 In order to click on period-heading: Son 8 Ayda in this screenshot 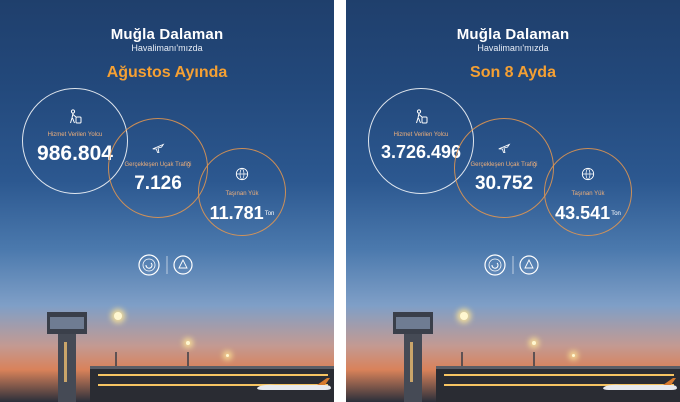, I will do `click(513, 72)`.